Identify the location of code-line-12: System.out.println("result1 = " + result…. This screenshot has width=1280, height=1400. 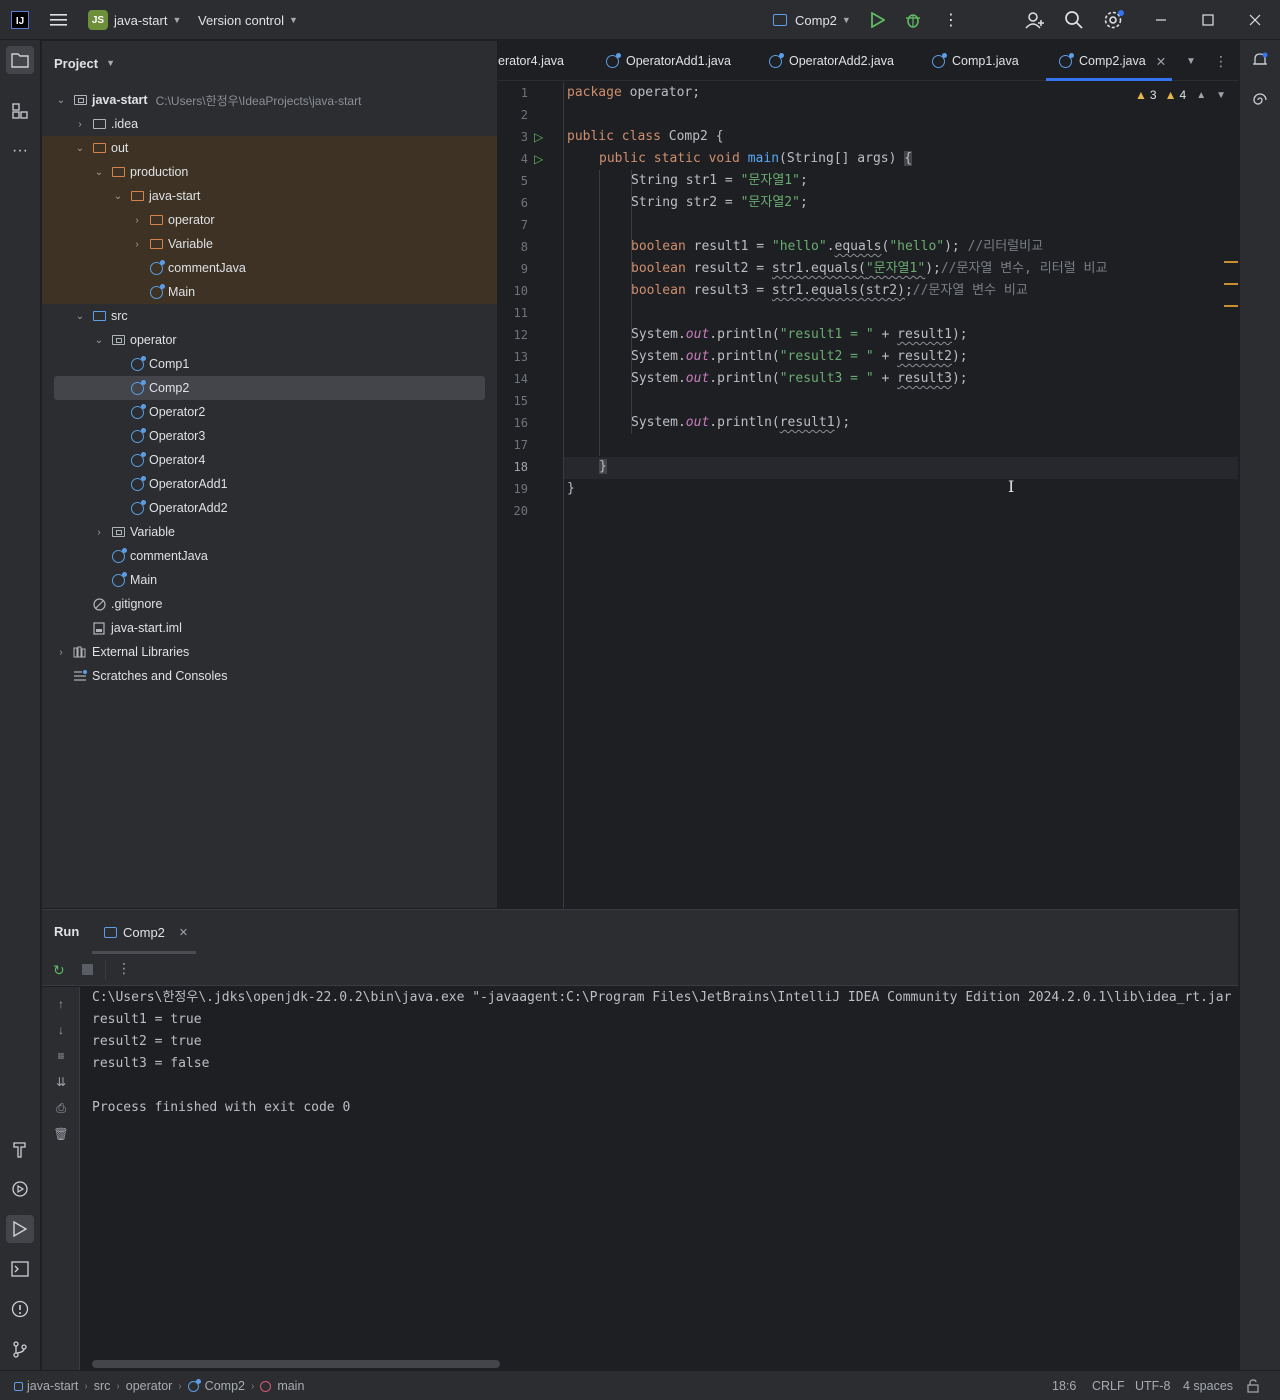
(799, 335).